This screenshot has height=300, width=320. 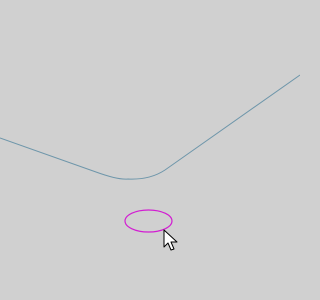 I want to click on mouse-pointer-icon, so click(x=170, y=240).